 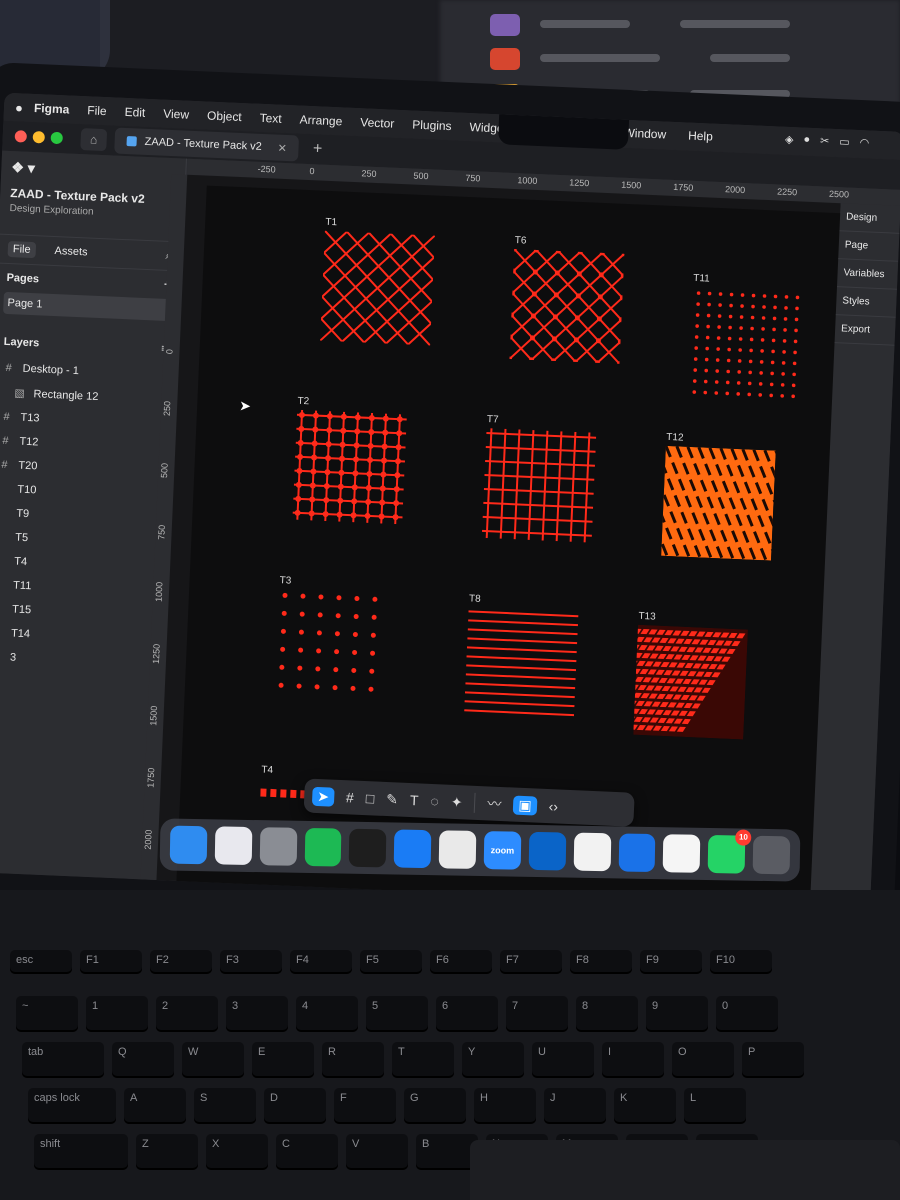 What do you see at coordinates (773, 1060) in the screenshot?
I see `keyboard-key: P` at bounding box center [773, 1060].